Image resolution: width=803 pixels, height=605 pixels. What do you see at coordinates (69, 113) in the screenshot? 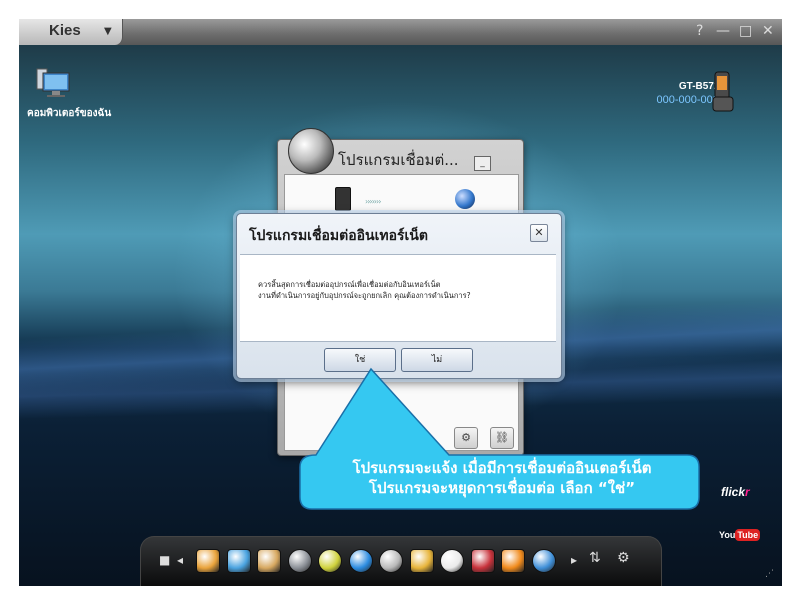
I see `my-computer-label: คอมพิวเตอร์ของฉัน` at bounding box center [69, 113].